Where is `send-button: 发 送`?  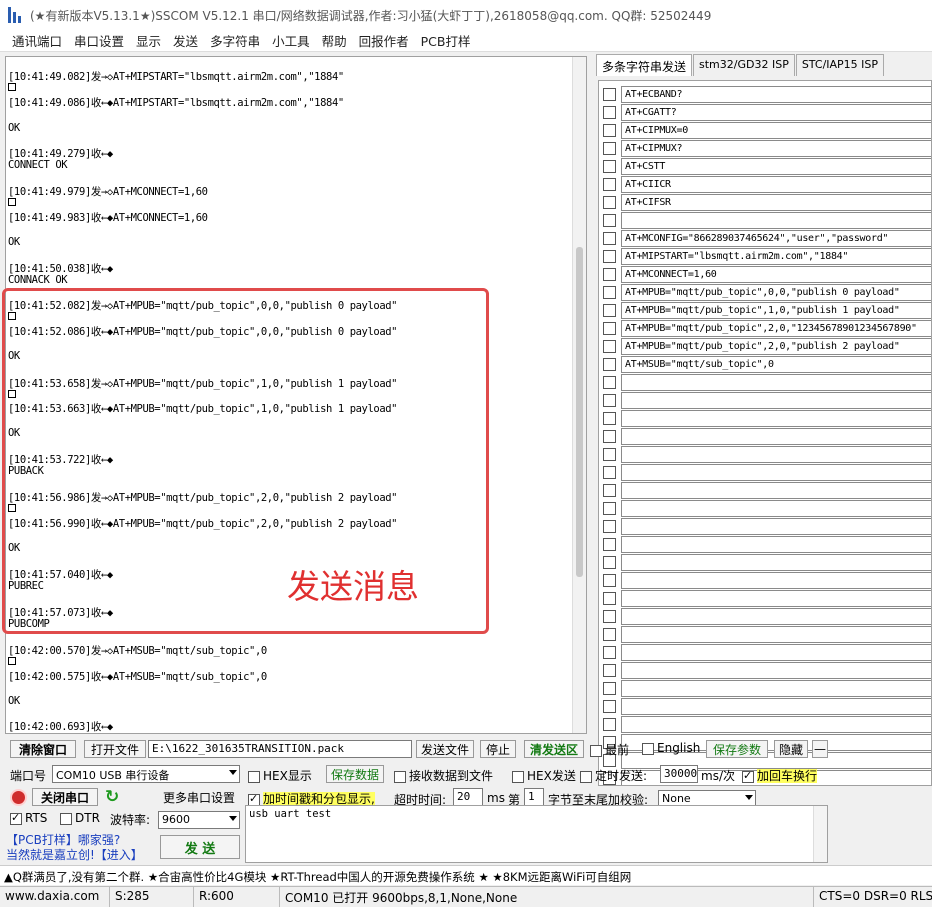
send-button: 发 送 is located at coordinates (200, 847).